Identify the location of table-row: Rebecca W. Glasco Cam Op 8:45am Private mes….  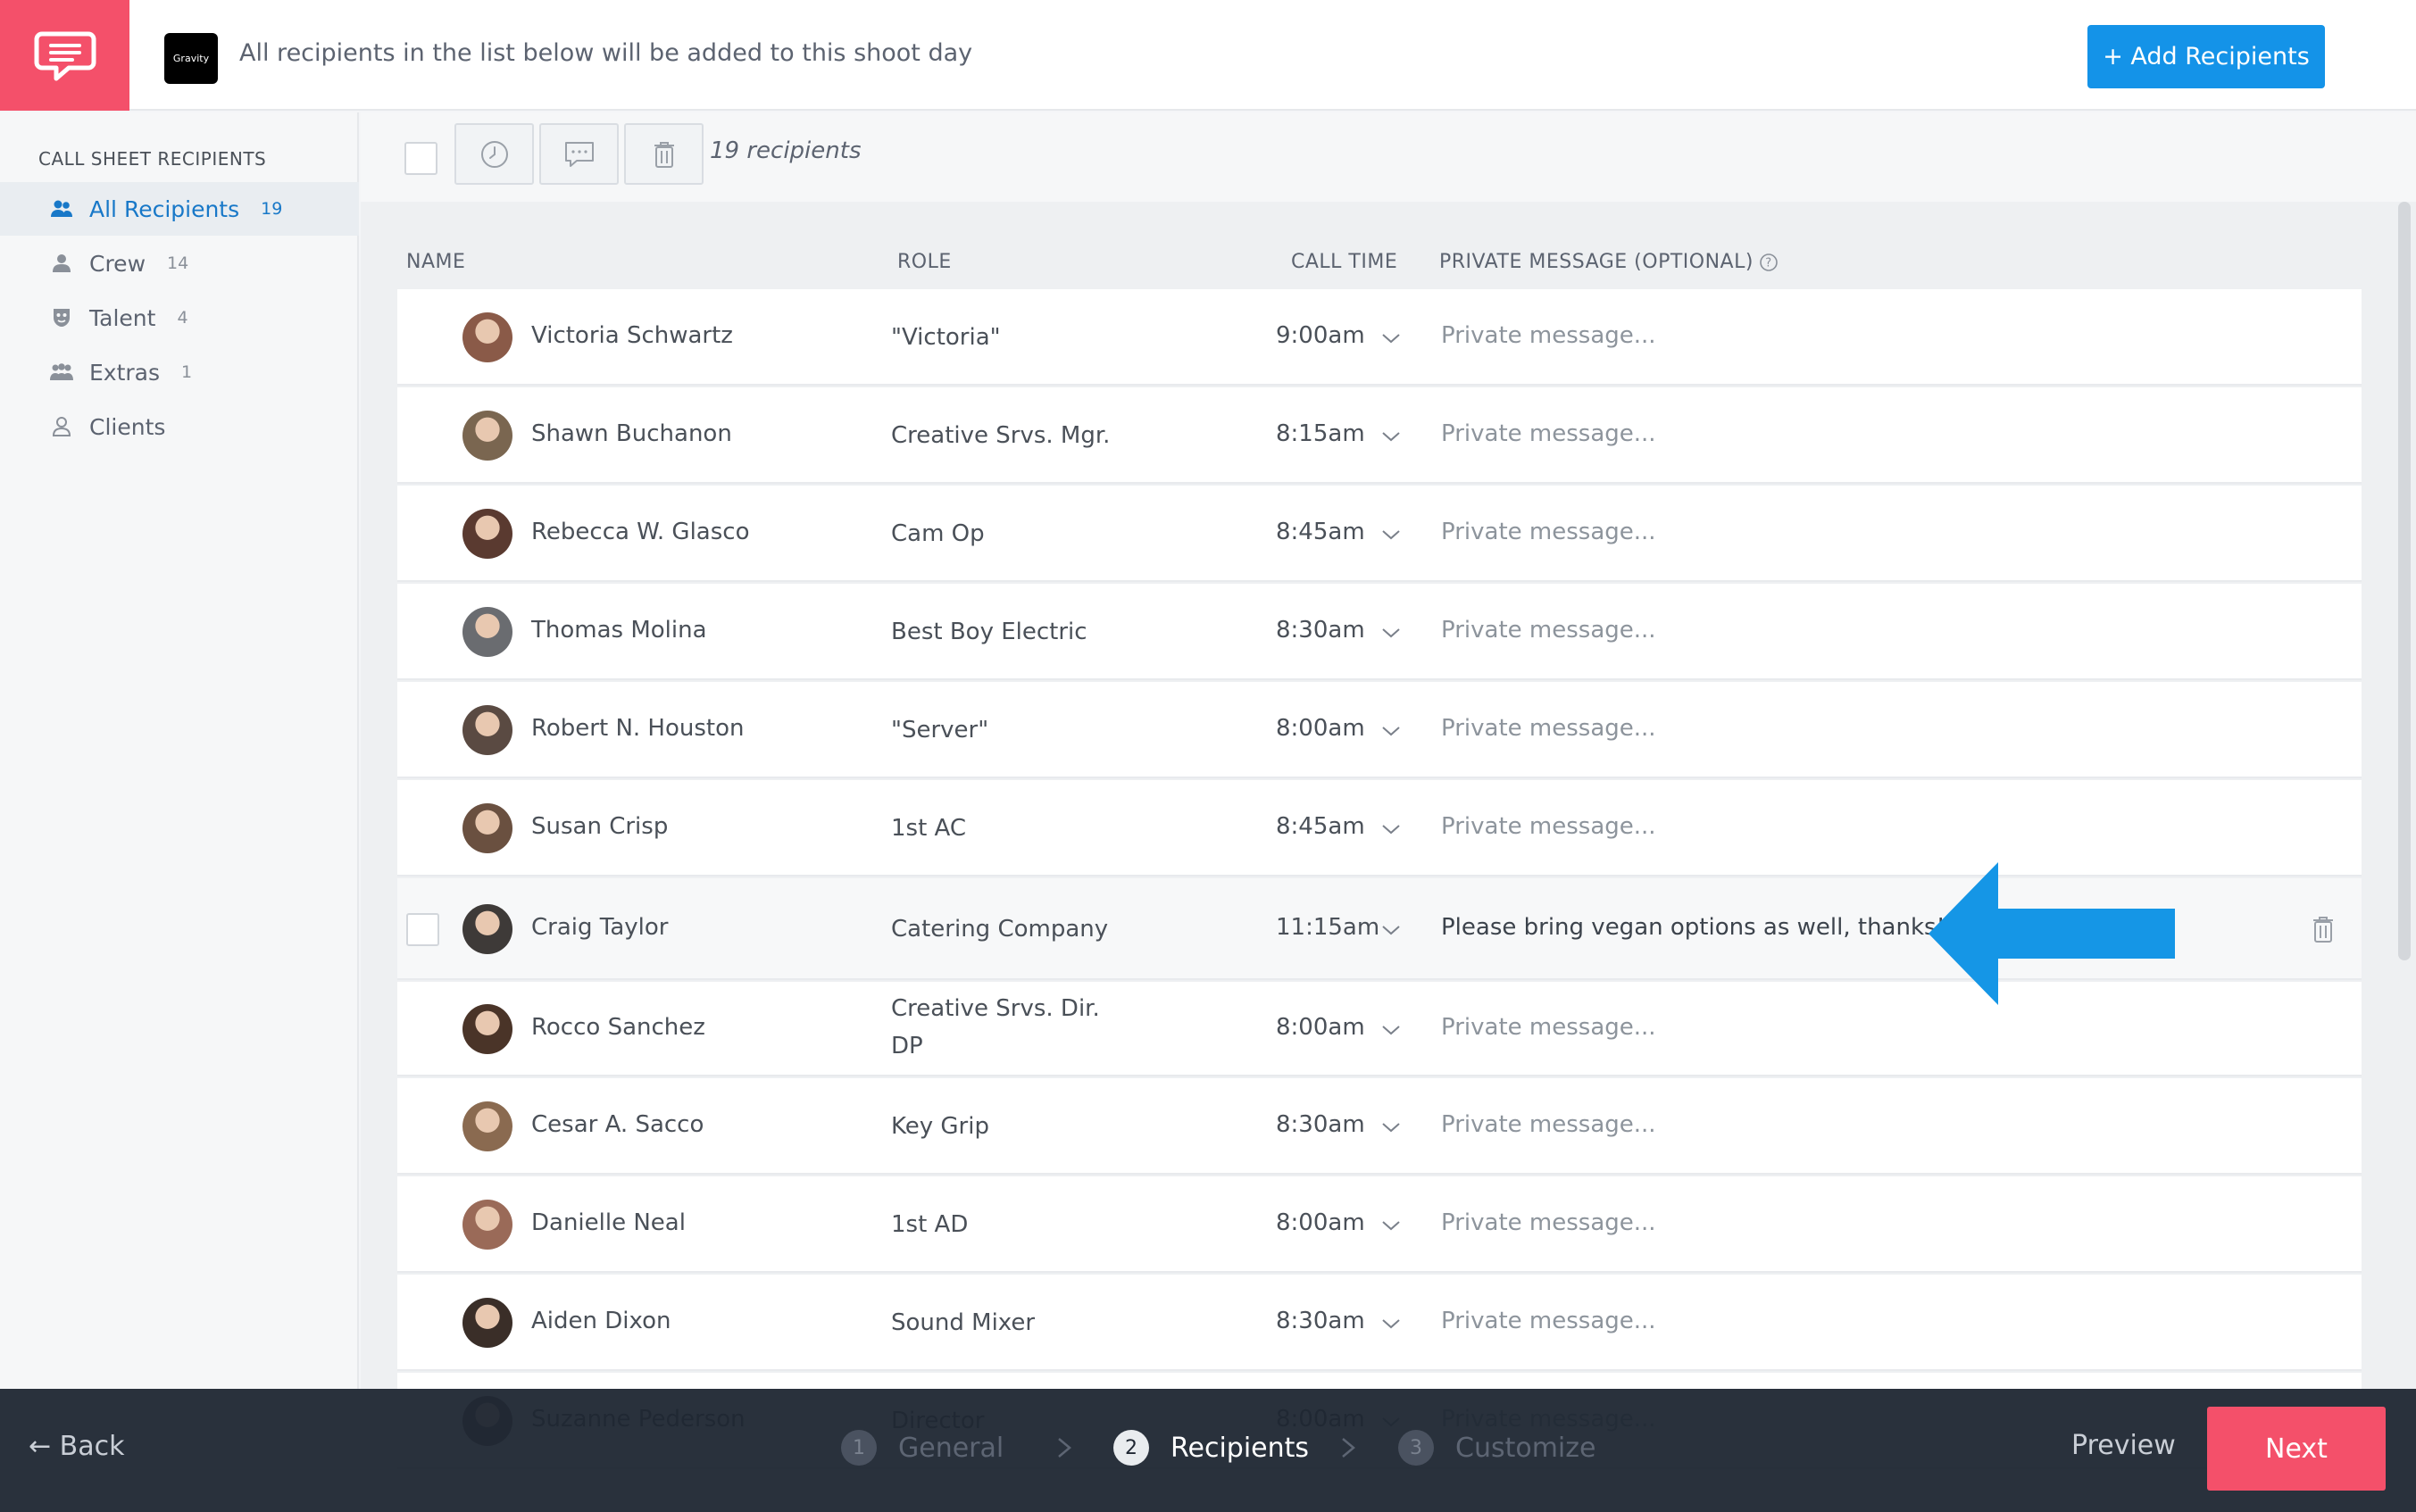
(1379, 534).